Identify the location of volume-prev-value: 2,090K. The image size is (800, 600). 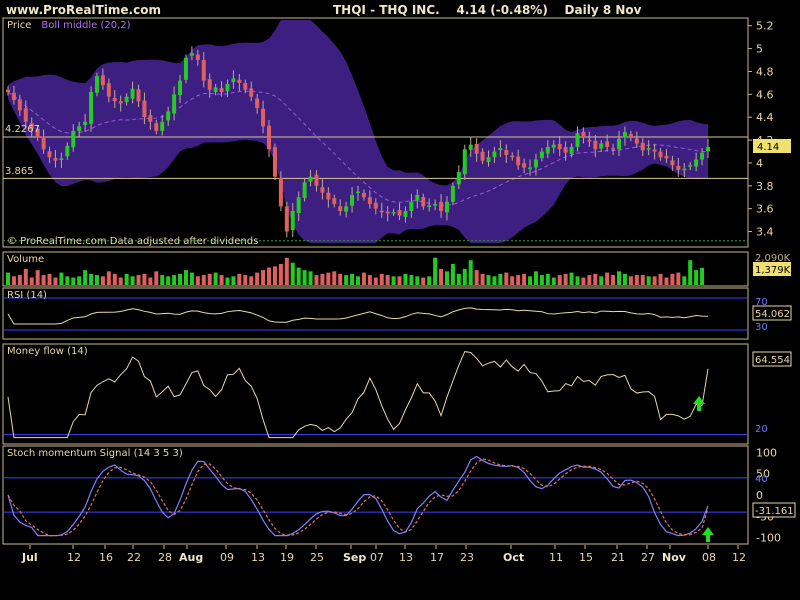
(773, 258).